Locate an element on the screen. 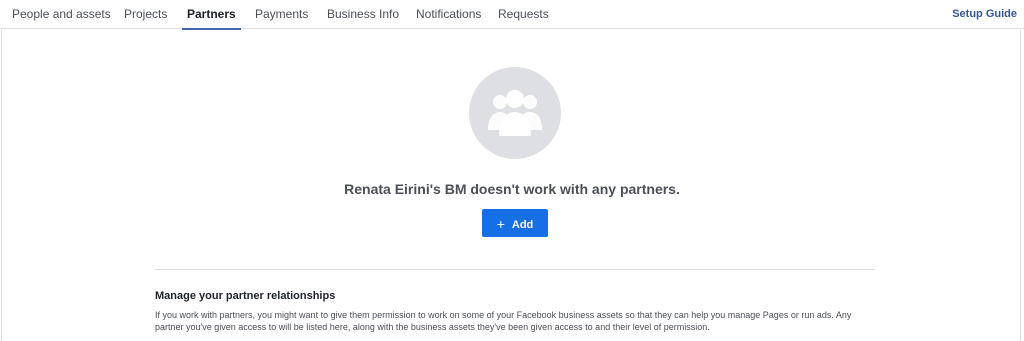 The width and height of the screenshot is (1024, 341). tab-partners: Partners is located at coordinates (211, 15).